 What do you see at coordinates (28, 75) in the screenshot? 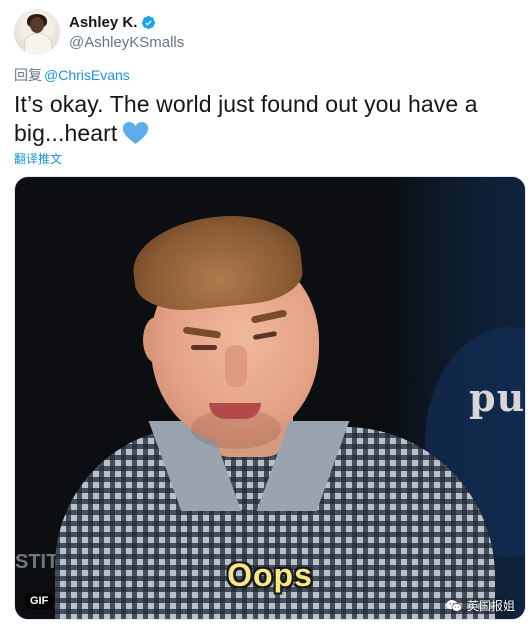
I see `reply-prefix: 回复` at bounding box center [28, 75].